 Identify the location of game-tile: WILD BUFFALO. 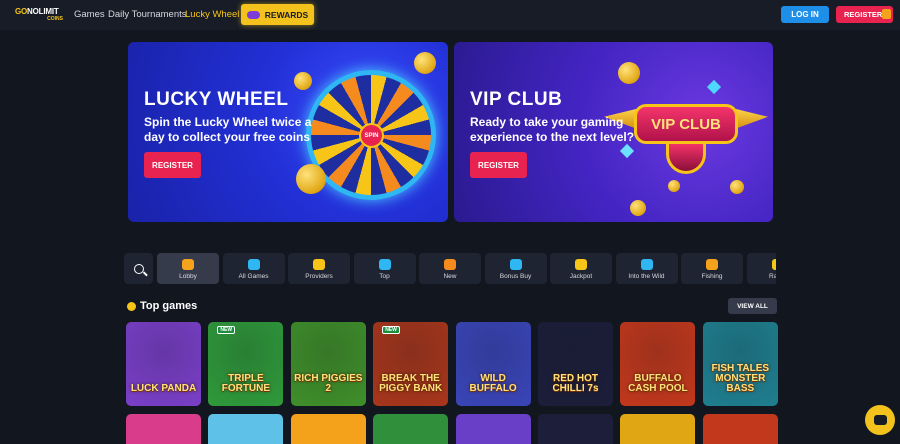
(493, 364).